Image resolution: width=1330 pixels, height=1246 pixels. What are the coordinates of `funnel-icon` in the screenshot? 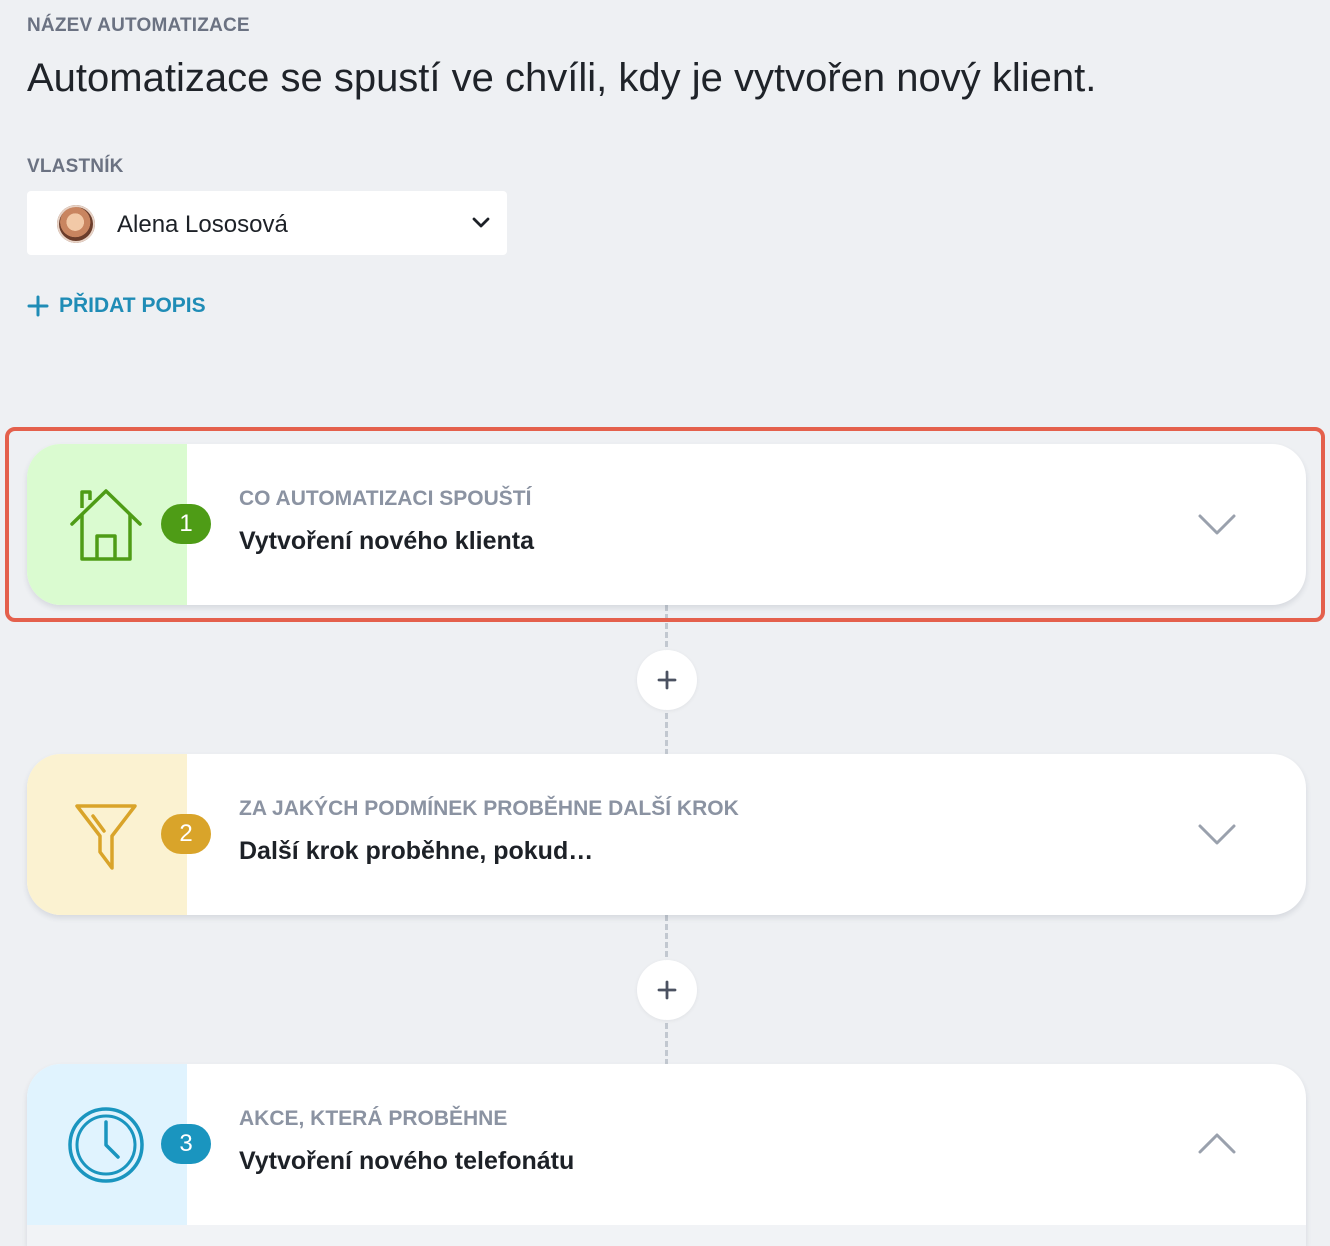 It's located at (106, 837).